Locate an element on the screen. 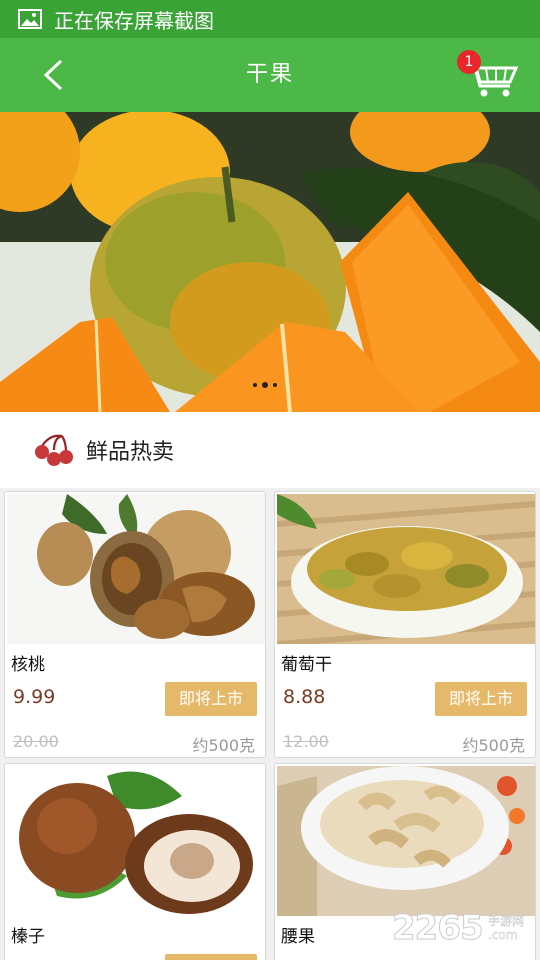 The width and height of the screenshot is (540, 960). app-bar: 干果 1 is located at coordinates (270, 75).